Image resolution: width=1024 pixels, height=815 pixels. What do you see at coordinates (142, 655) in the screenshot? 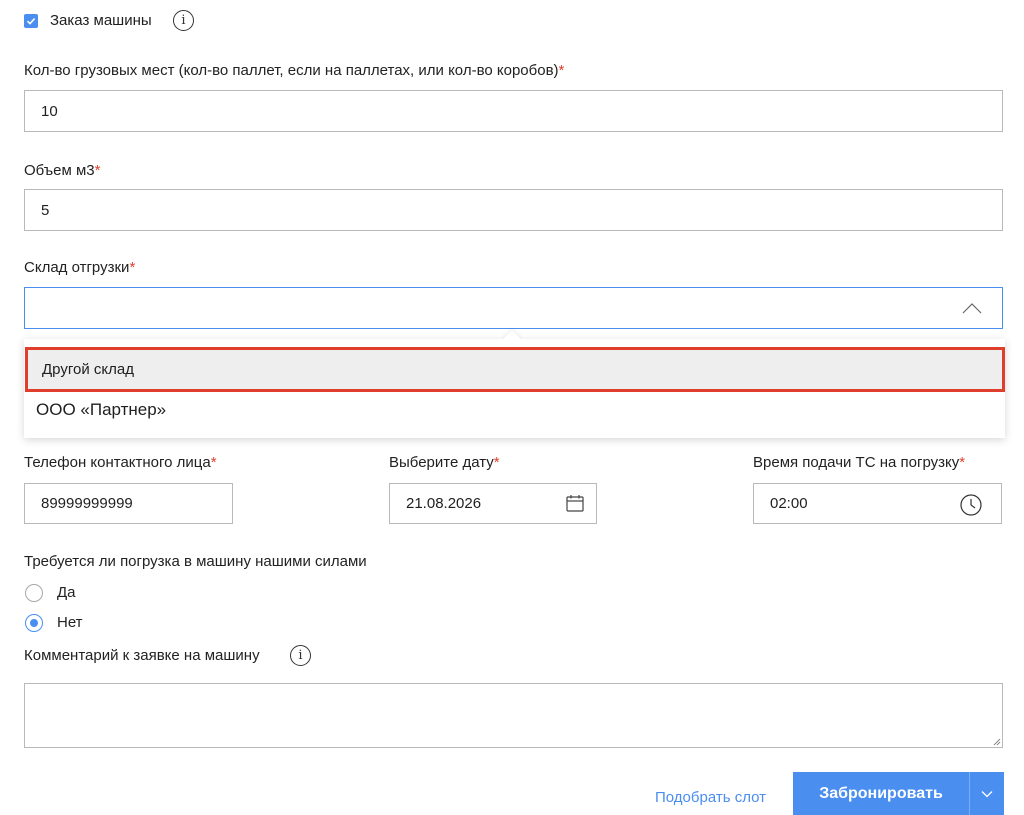
I see `comment-label: Комментарий к заявке на машину` at bounding box center [142, 655].